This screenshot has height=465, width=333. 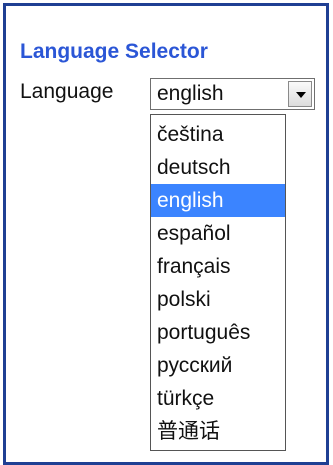 I want to click on chevron-down-icon, so click(x=301, y=95).